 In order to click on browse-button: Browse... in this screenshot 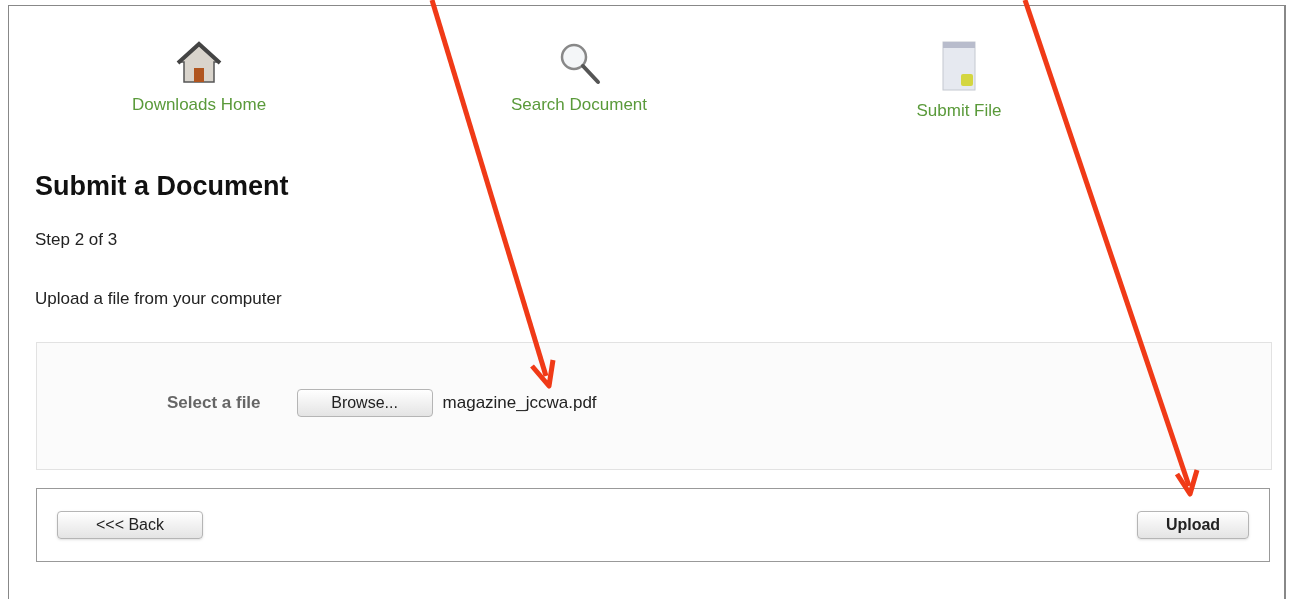, I will do `click(364, 402)`.